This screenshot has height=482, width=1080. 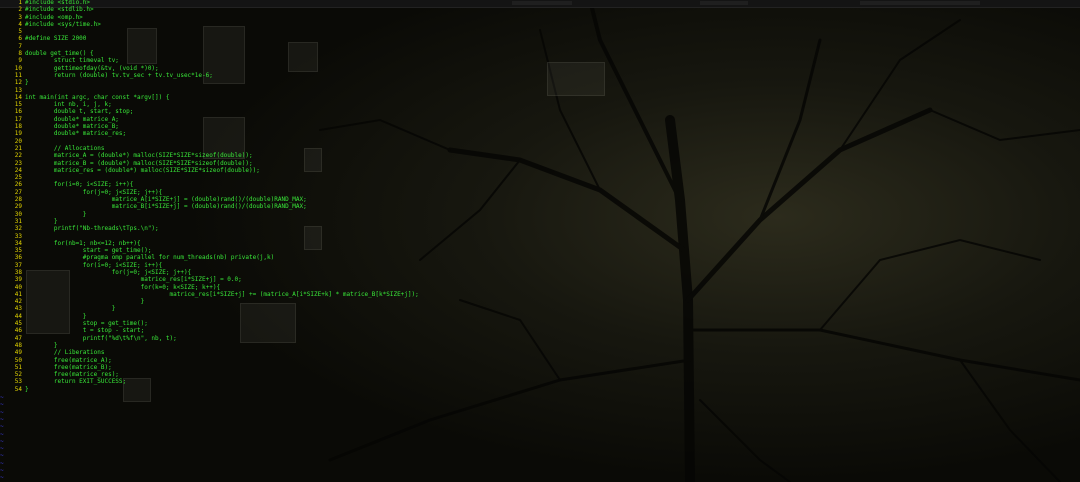 I want to click on code-line: 43 }, so click(x=540, y=308).